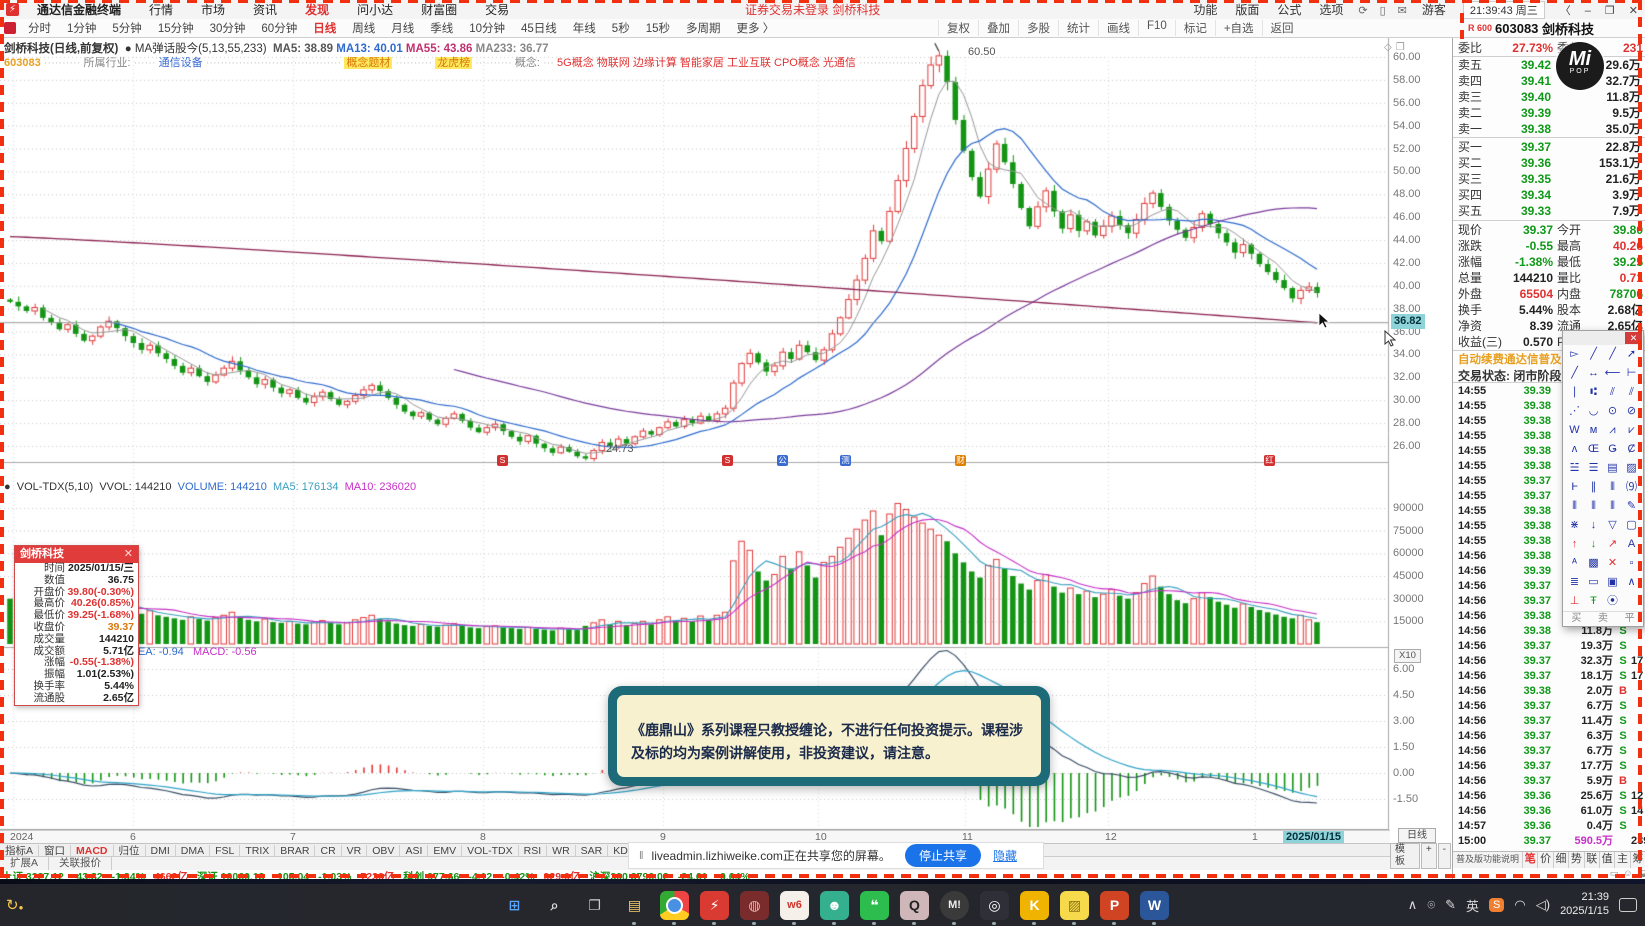 This screenshot has width=1645, height=926. I want to click on event-mark: 公, so click(782, 460).